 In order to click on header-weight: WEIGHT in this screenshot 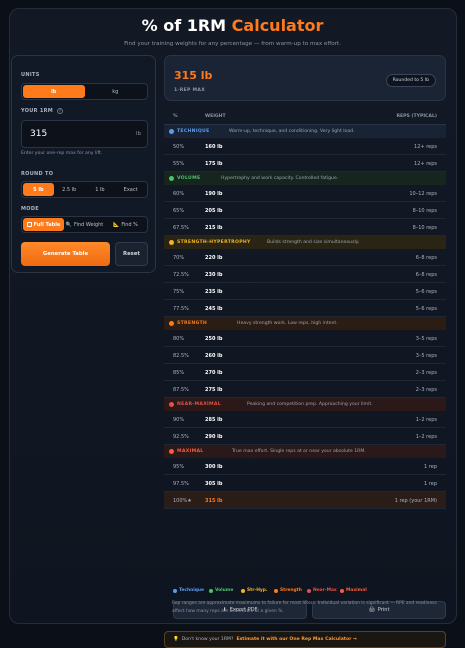, I will do `click(215, 116)`.